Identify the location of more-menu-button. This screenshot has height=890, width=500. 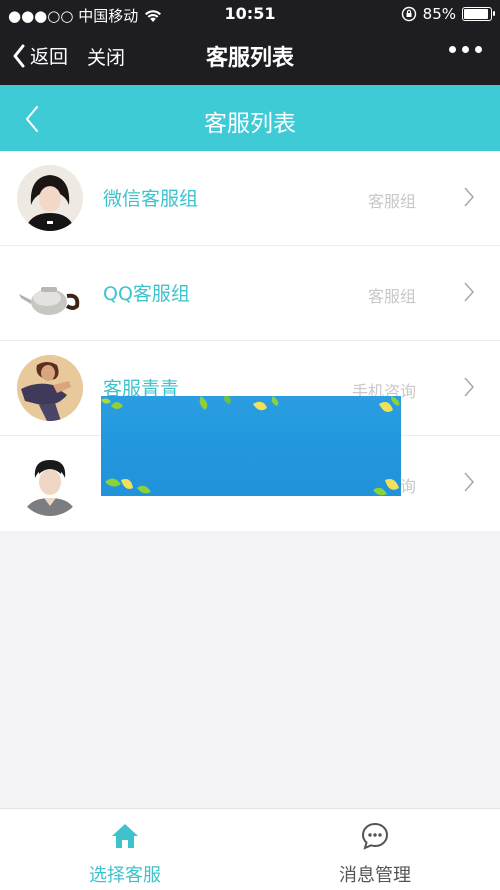
(465, 49).